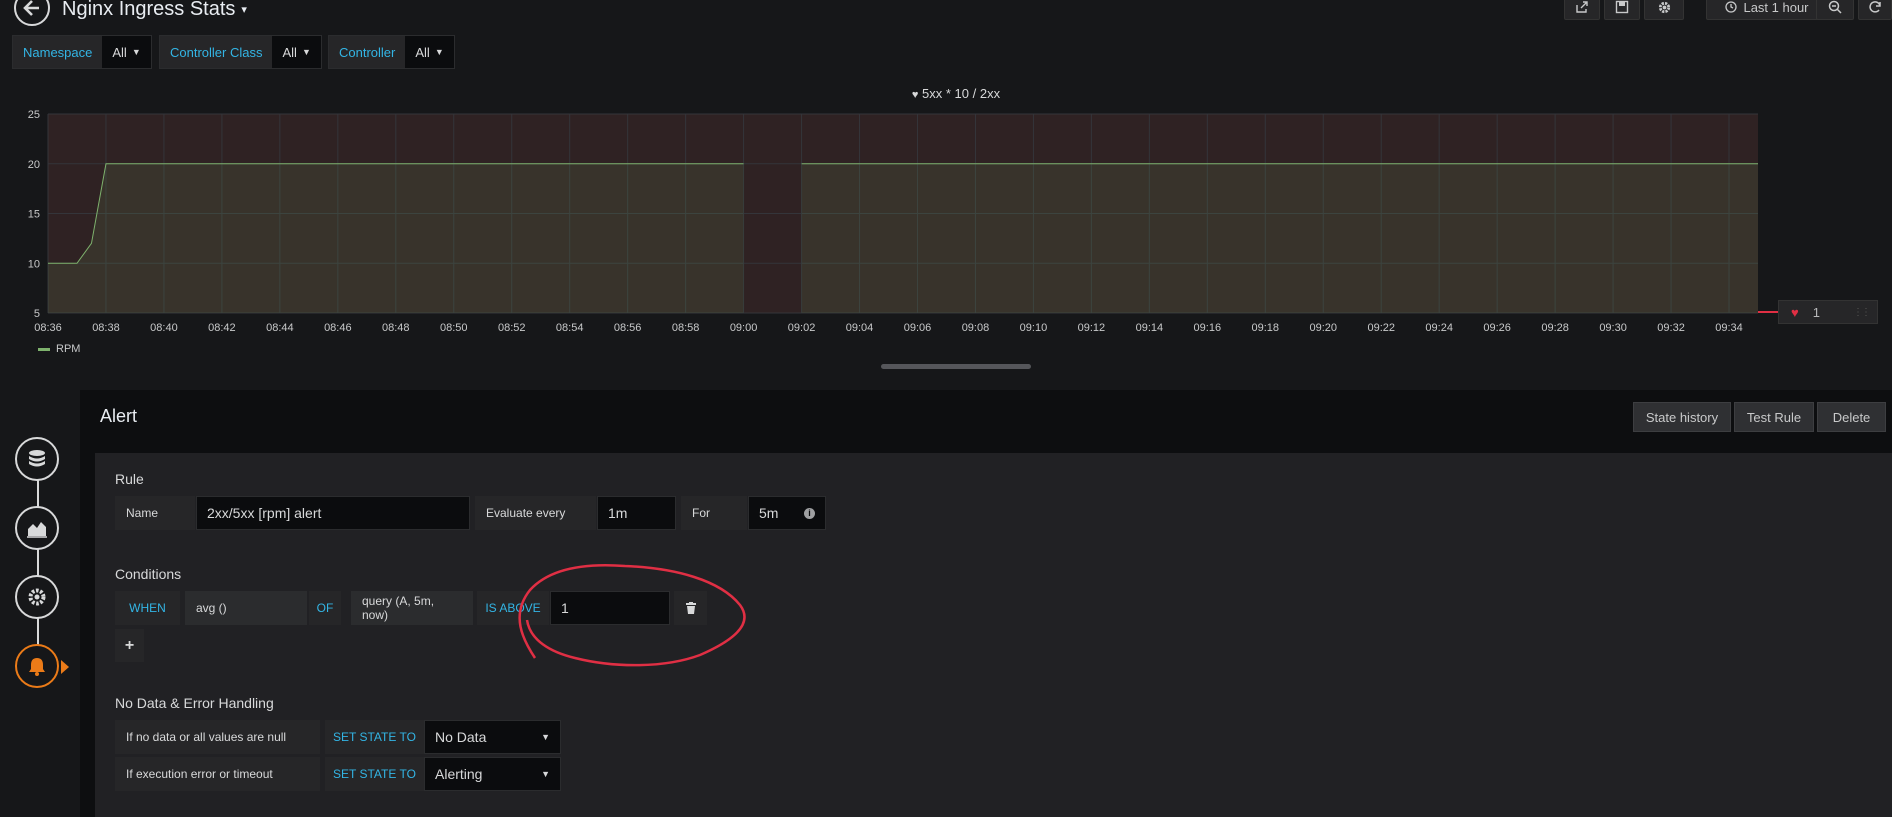 This screenshot has height=817, width=1892. What do you see at coordinates (48, 328) in the screenshot?
I see `x-tick-label: 08:36` at bounding box center [48, 328].